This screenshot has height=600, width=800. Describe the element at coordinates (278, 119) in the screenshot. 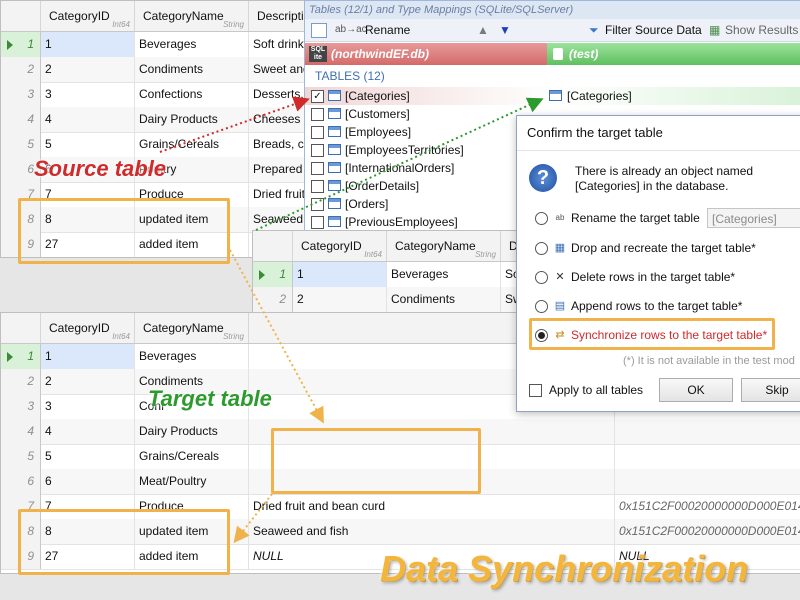

I see `table-cell: Cheeses` at that location.